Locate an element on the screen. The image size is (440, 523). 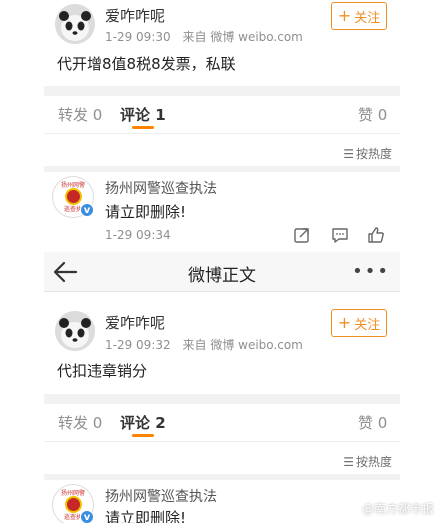
post-time: 1-29 09:30 is located at coordinates (138, 37).